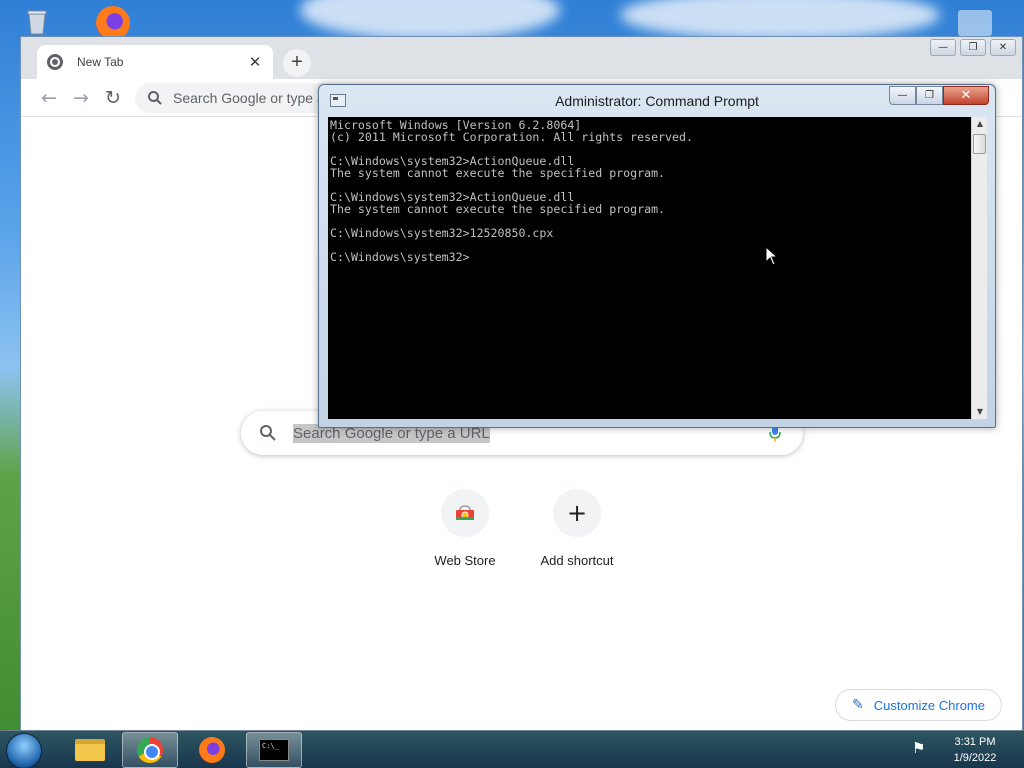  I want to click on taskbar-file-explorer, so click(90, 750).